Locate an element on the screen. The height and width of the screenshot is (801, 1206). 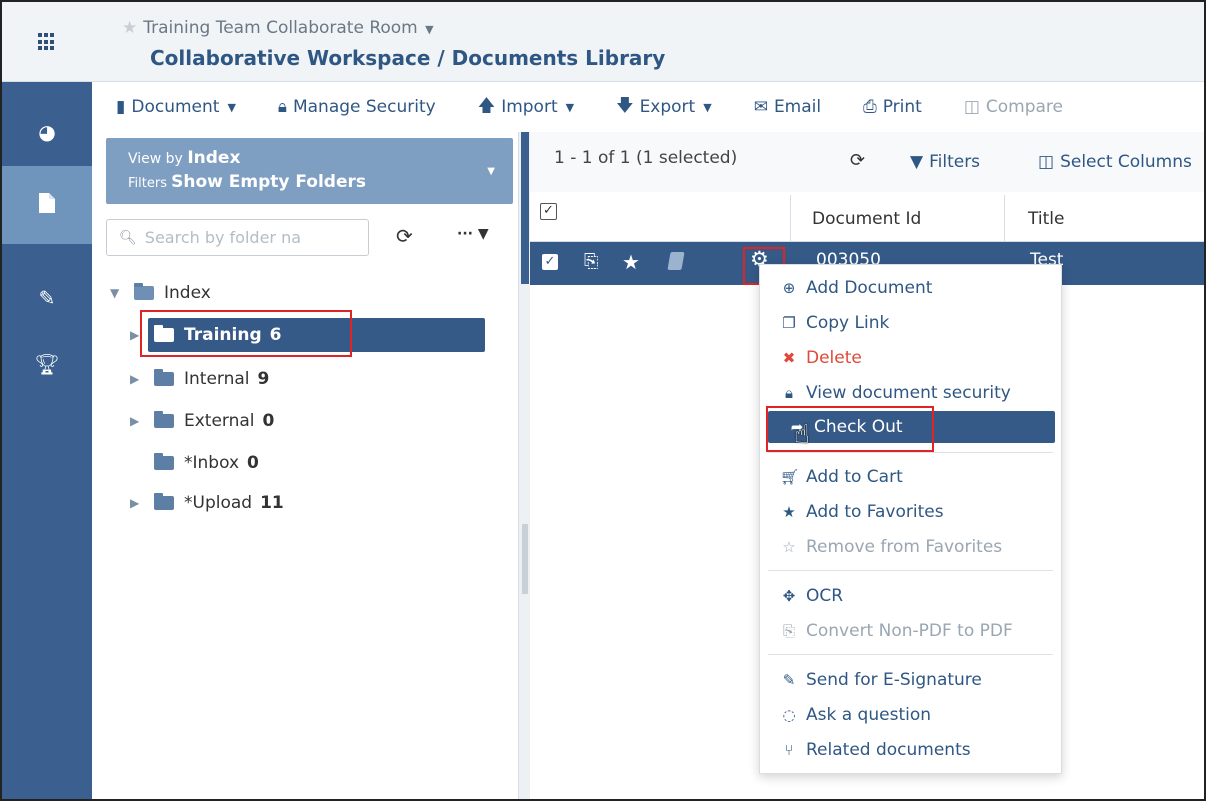
plus-circle-icon: ⊕ is located at coordinates (789, 288).